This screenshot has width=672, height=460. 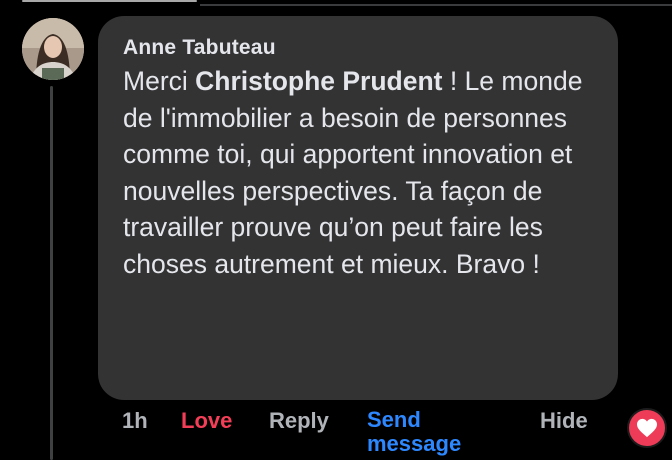 I want to click on avatar-image, so click(x=53, y=49).